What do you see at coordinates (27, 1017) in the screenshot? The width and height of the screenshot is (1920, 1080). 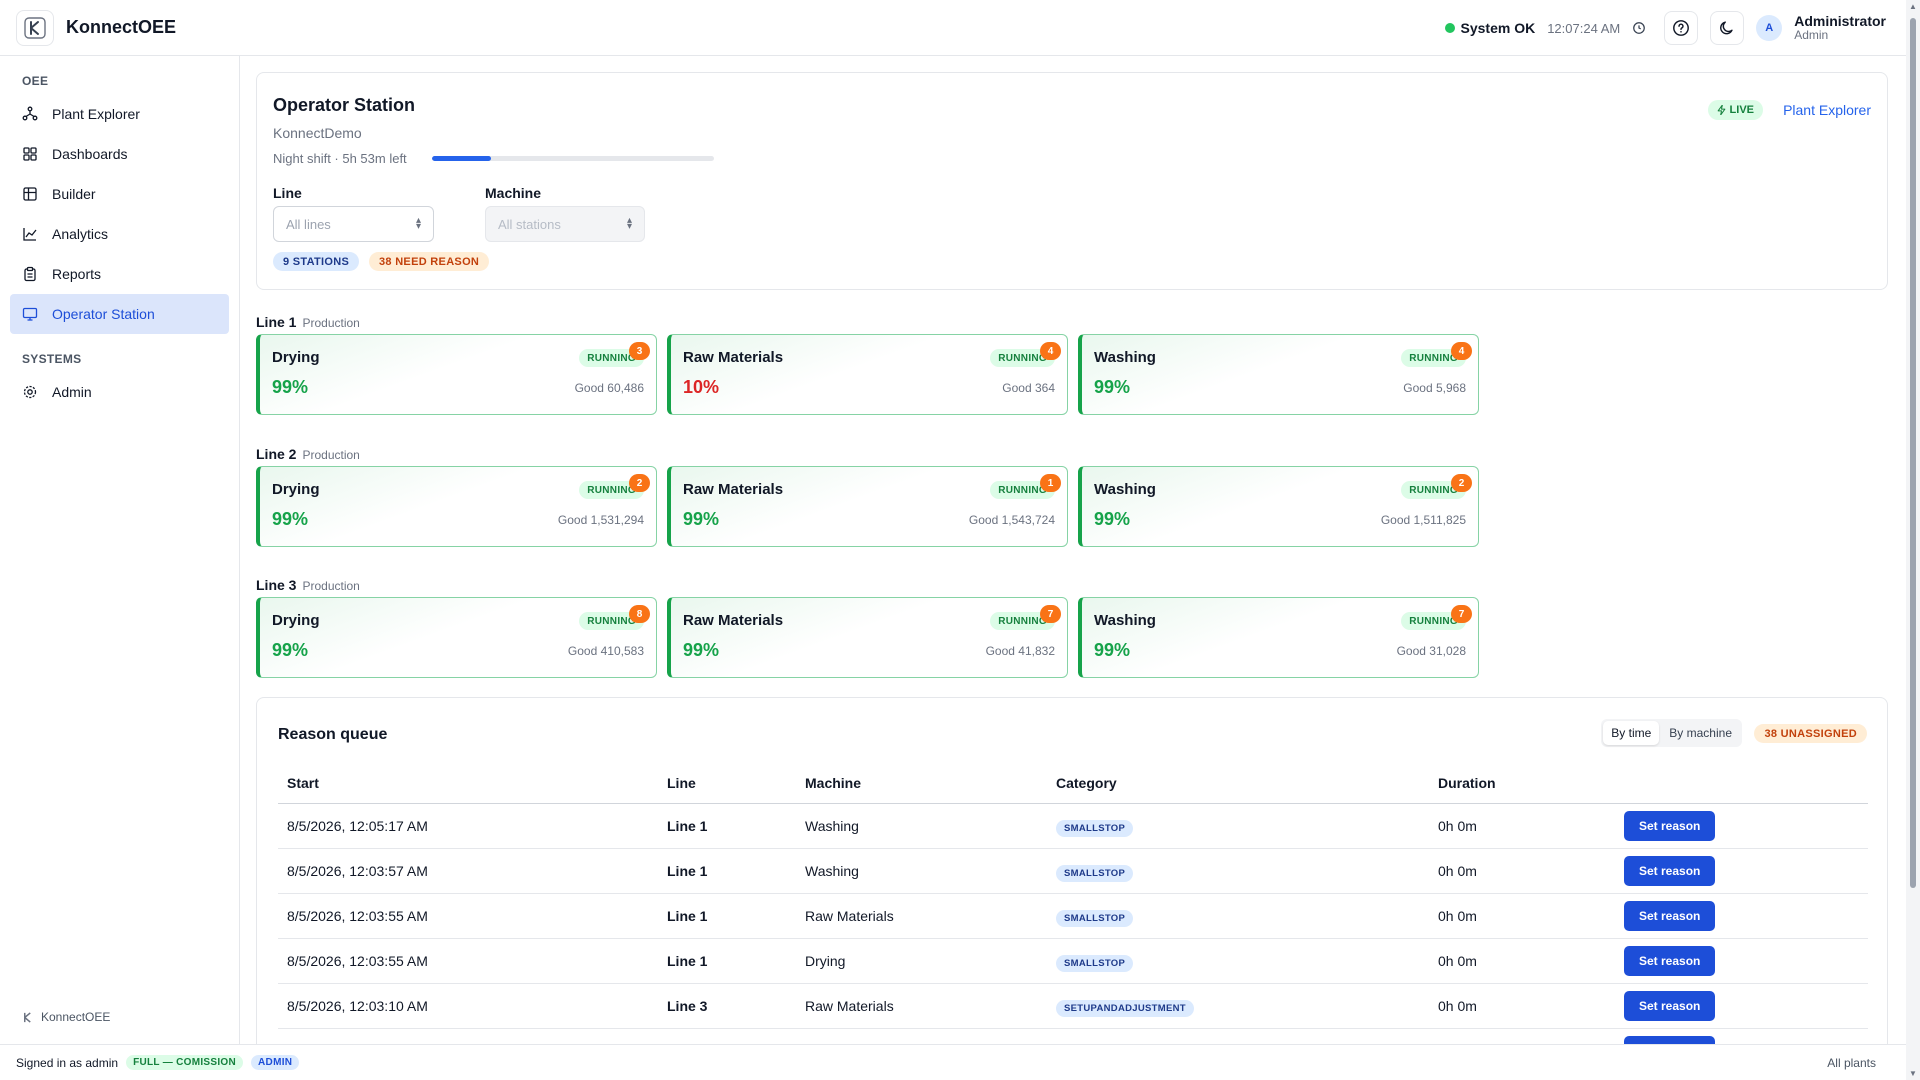 I see `app-logo-small-icon` at bounding box center [27, 1017].